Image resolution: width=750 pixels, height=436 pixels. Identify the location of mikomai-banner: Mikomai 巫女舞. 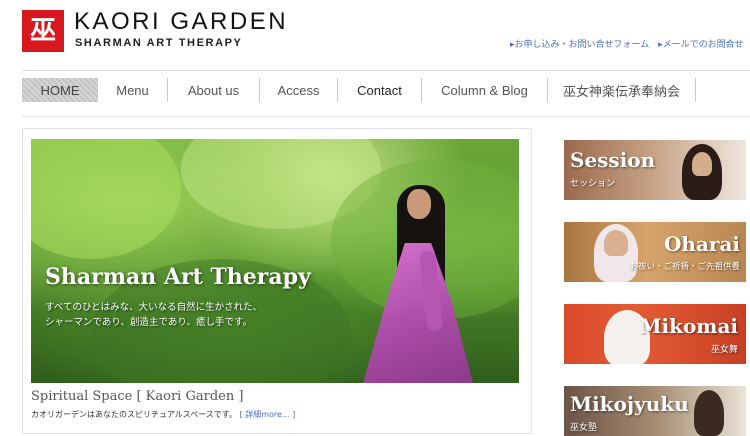
(655, 334).